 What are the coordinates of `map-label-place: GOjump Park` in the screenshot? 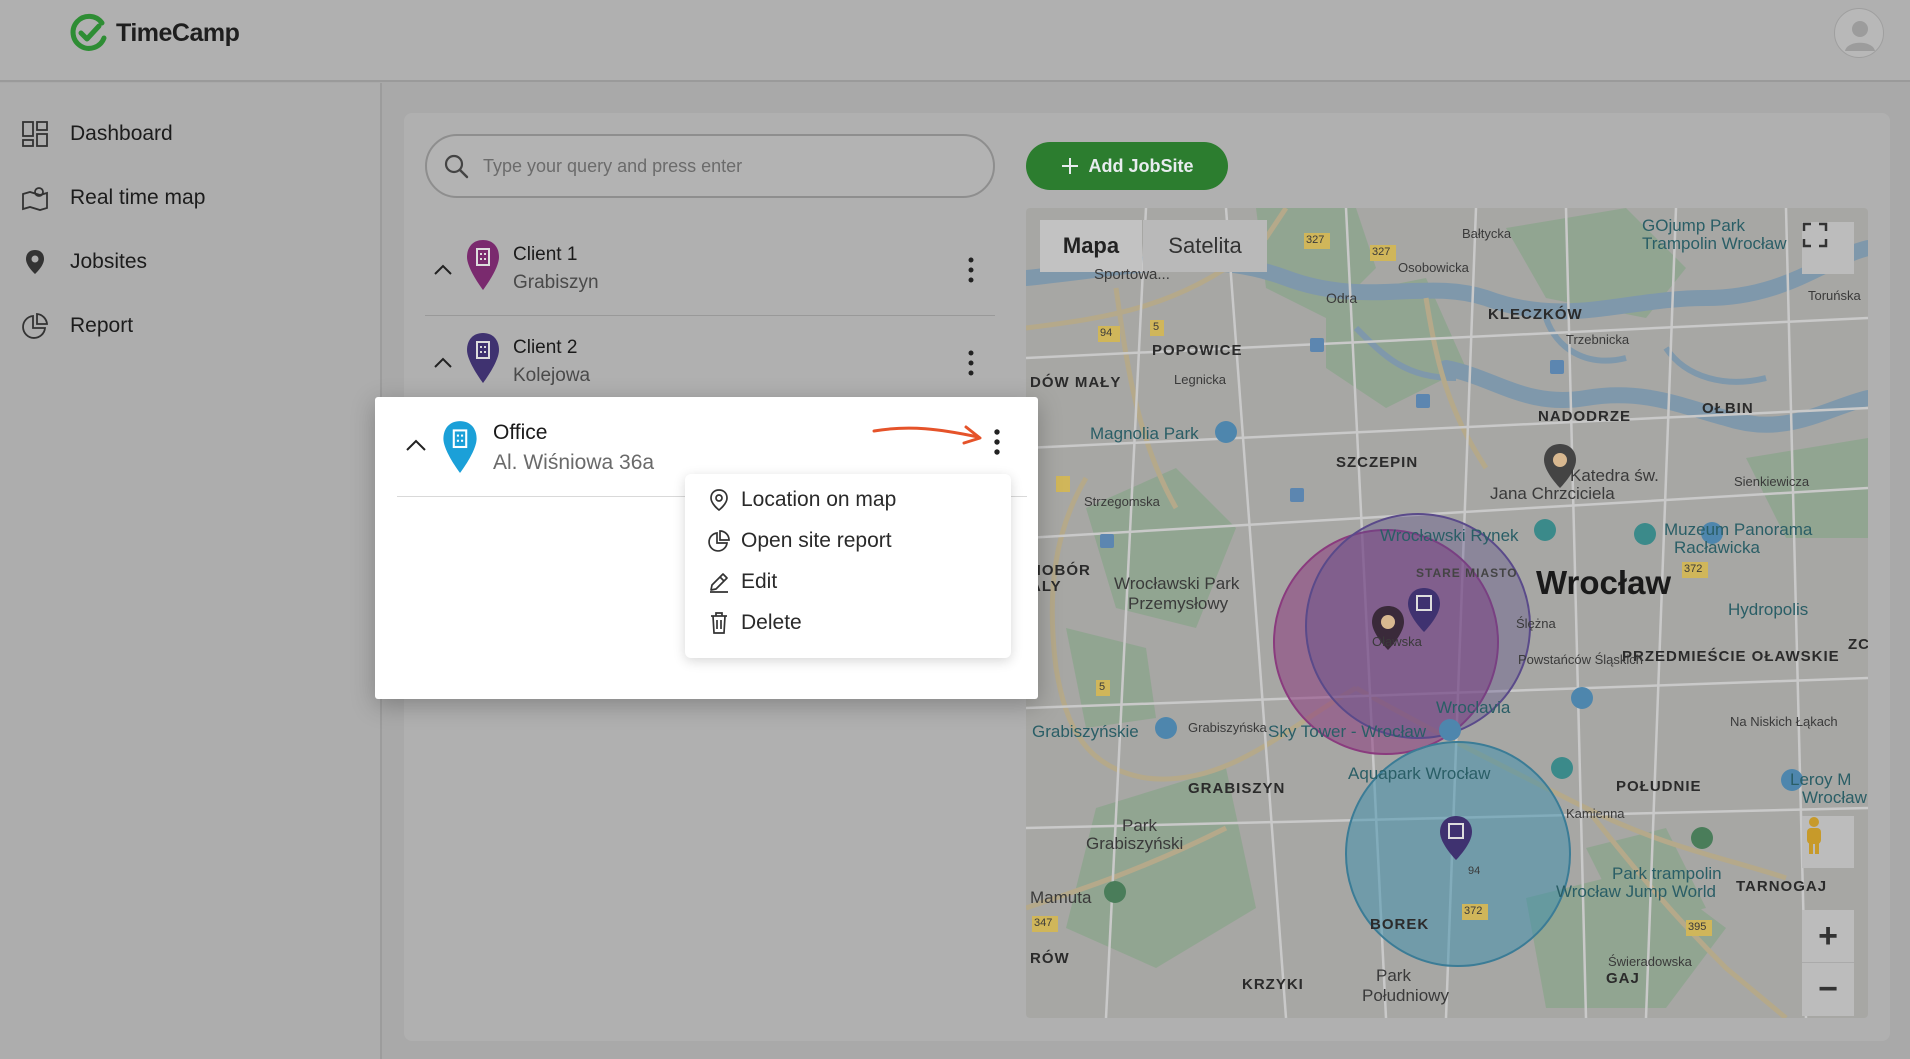 It's located at (1693, 225).